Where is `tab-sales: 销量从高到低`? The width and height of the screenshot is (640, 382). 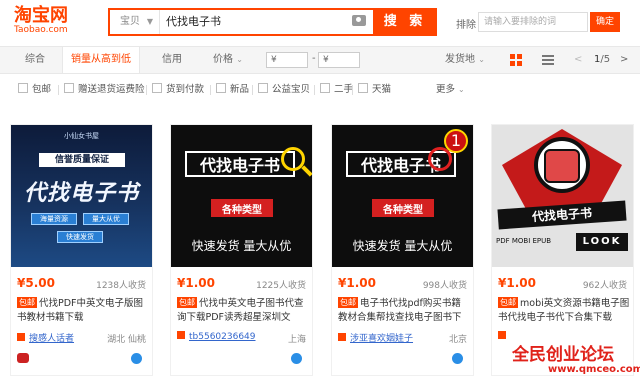
tab-sales: 销量从高到低 is located at coordinates (101, 60).